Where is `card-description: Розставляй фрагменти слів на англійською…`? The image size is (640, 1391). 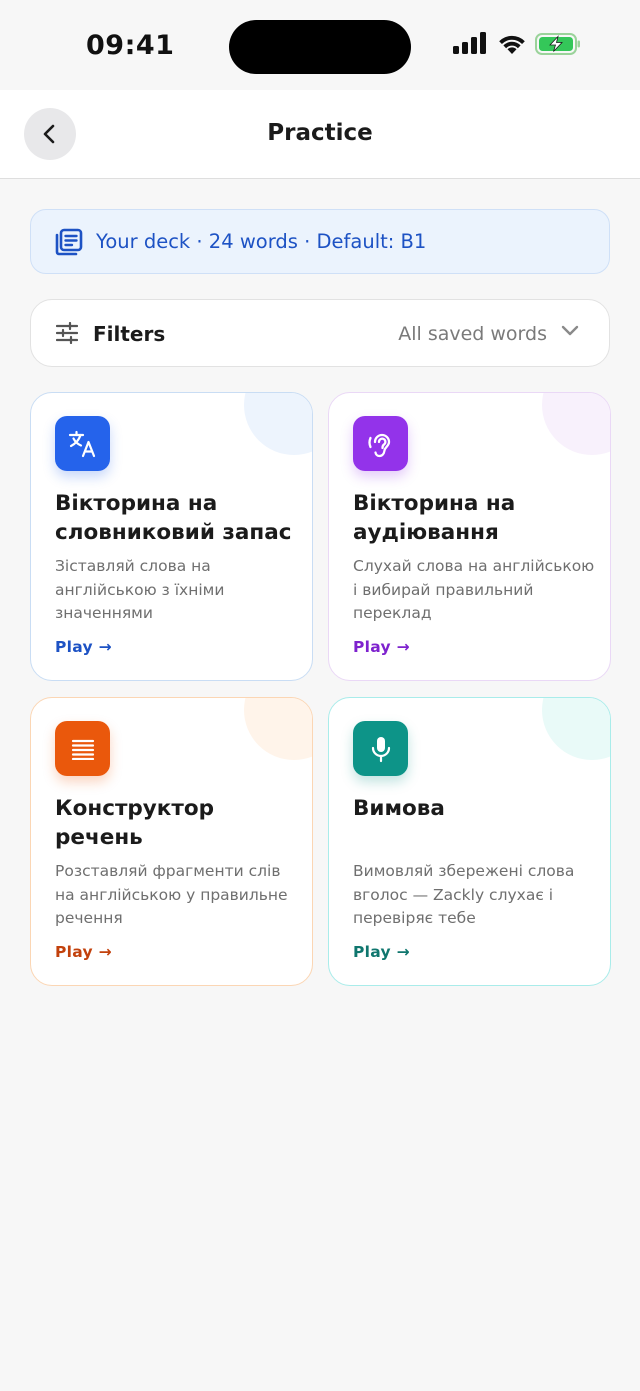 card-description: Розставляй фрагменти слів на англійською… is located at coordinates (171, 894).